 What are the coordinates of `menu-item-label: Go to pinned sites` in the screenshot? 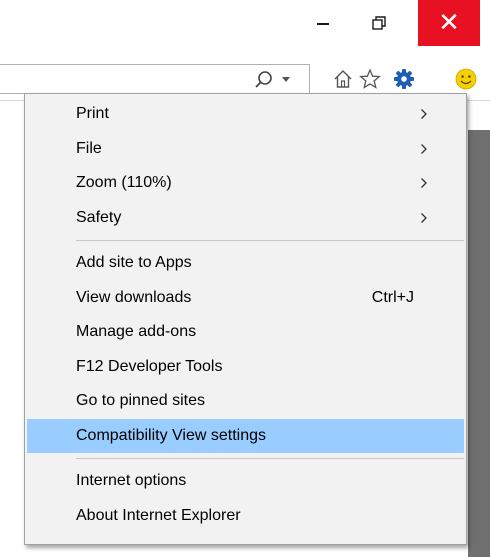 It's located at (140, 401).